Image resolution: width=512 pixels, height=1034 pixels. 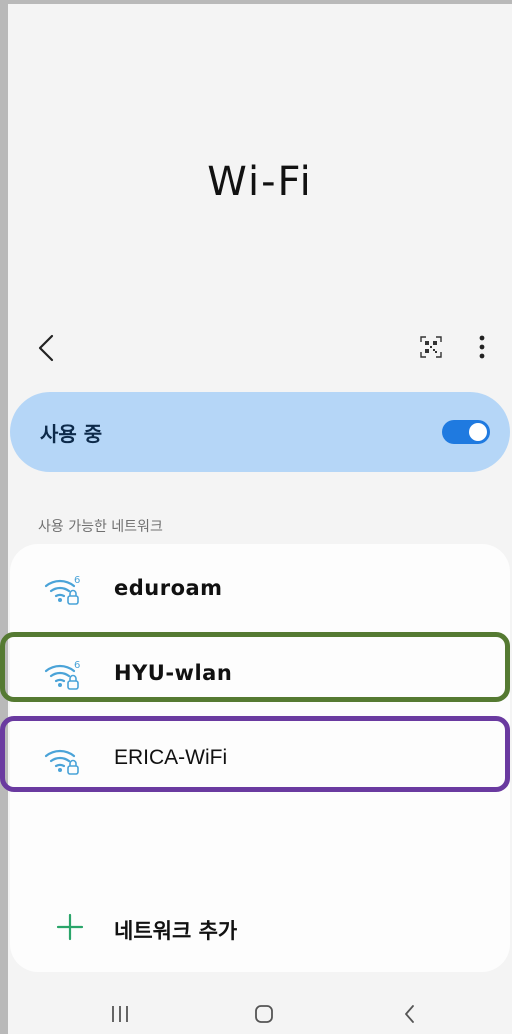 I want to click on wifi-master-switch-row: 사용 중, so click(x=260, y=432).